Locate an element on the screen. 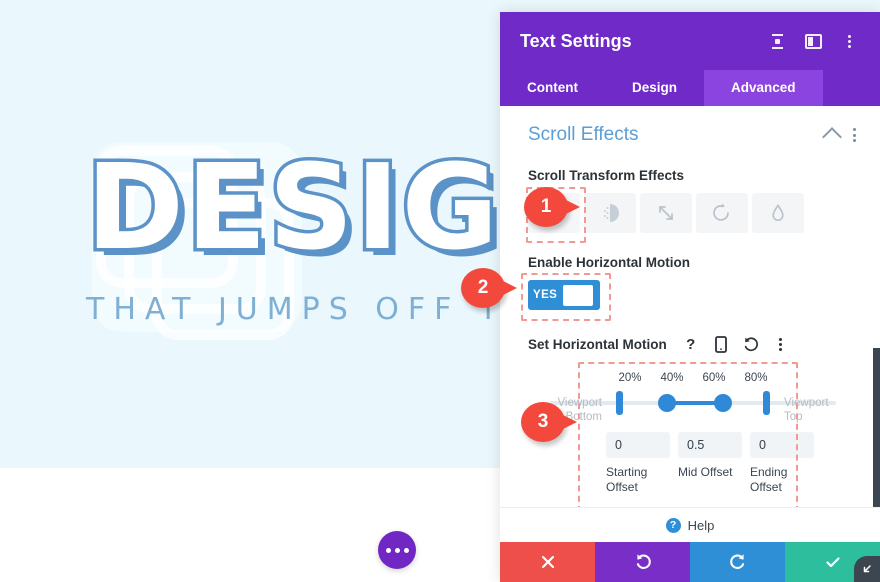  cancel-button is located at coordinates (547, 562).